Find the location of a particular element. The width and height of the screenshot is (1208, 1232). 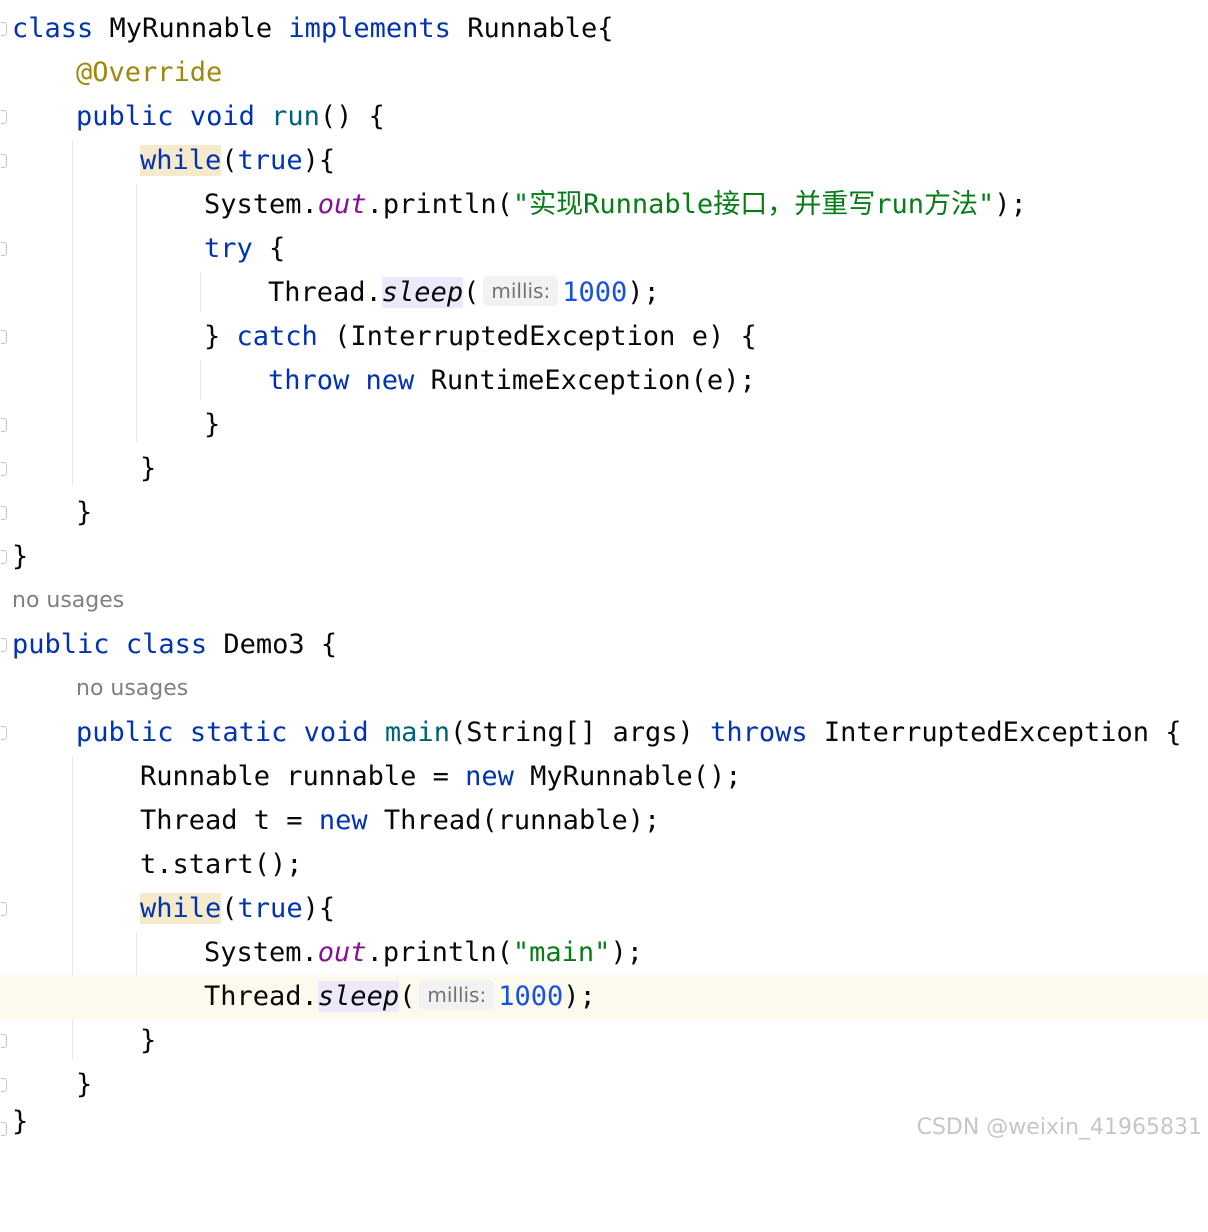

keyword-try: try is located at coordinates (228, 248).